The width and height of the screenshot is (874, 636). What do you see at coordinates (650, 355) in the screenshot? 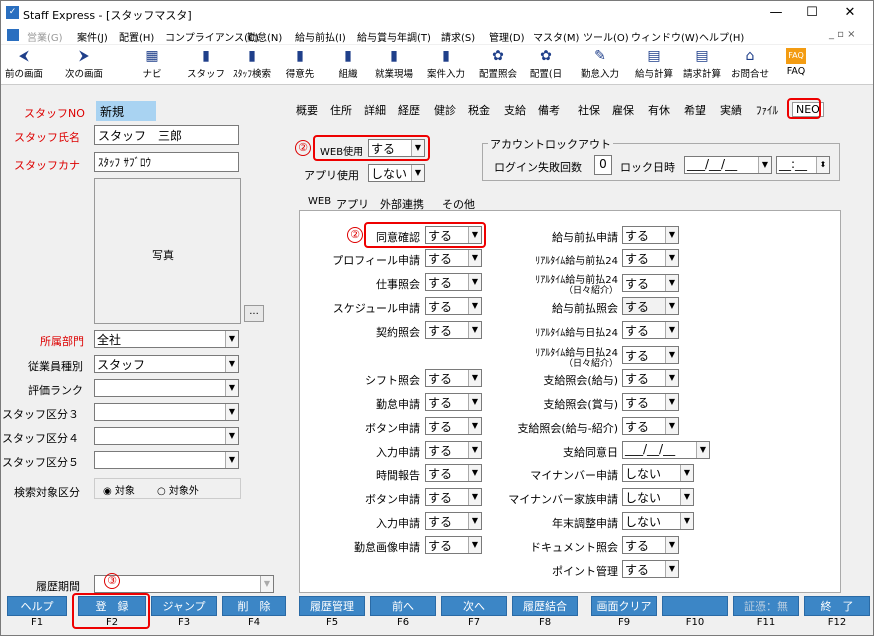
I see `rt-daily-24-intro-select: する ▼` at bounding box center [650, 355].